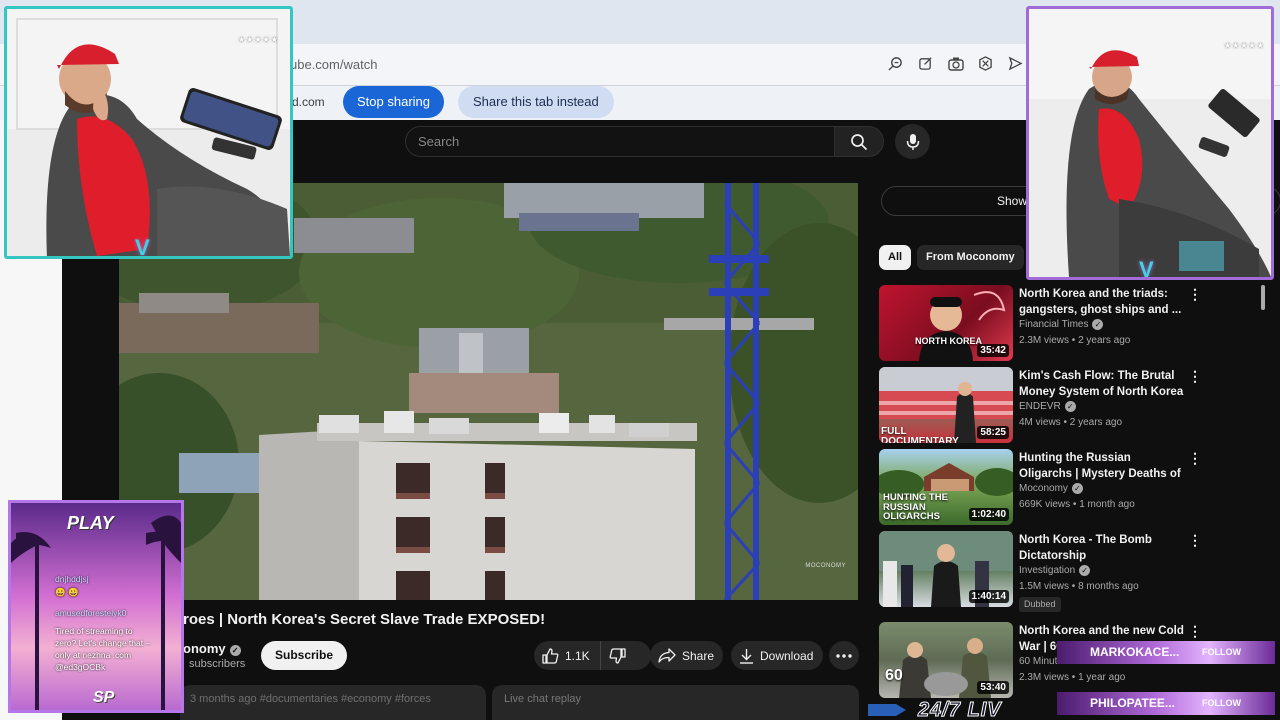 Image resolution: width=1280 pixels, height=720 pixels. I want to click on like-dislike-group: 1.1K, so click(592, 655).